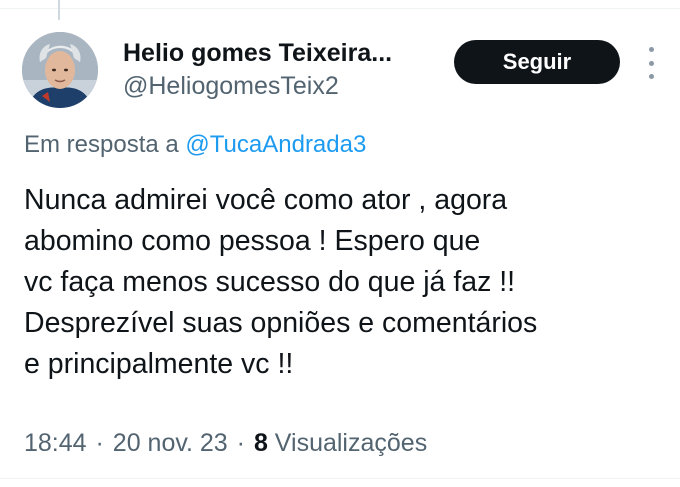  I want to click on tweet-text-line: Desprezível suas opniões e comentários, so click(281, 323).